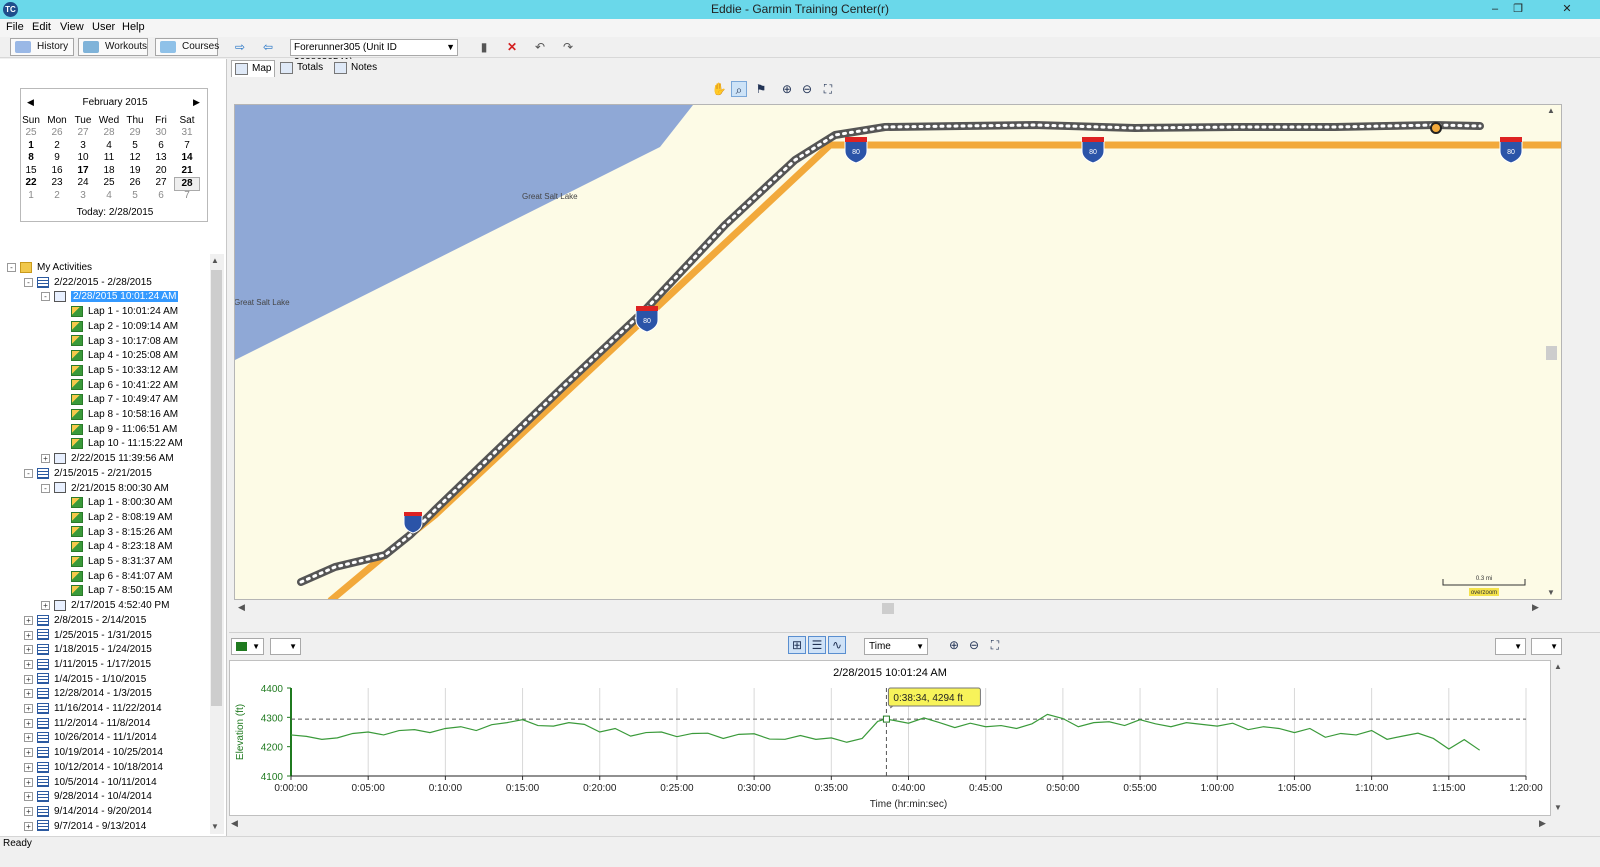 Image resolution: width=1600 pixels, height=867 pixels. Describe the element at coordinates (111, 605) in the screenshot. I see `tree-activity: 2/17/2015 4:52:40 PM` at that location.